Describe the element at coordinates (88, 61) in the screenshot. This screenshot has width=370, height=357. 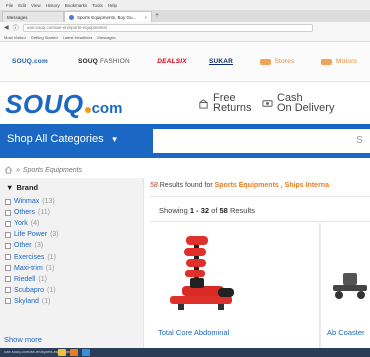
I see `brand-fashion-bold: SOUQ` at that location.